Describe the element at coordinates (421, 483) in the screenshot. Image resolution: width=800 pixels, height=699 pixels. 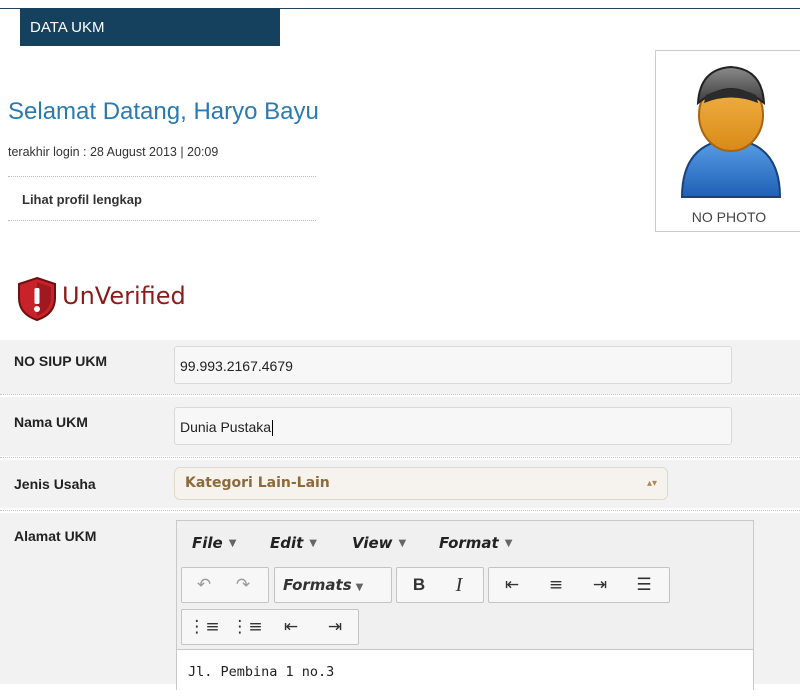
I see `jenis-usaha-select: Kategori Lain-Lain ▴▾` at that location.